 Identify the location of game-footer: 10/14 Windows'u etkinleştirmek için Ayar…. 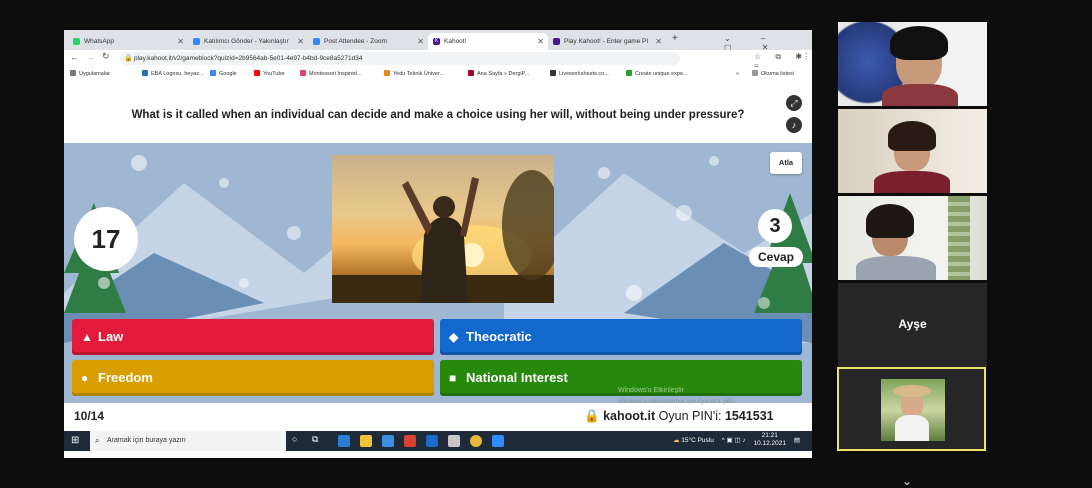
(438, 415).